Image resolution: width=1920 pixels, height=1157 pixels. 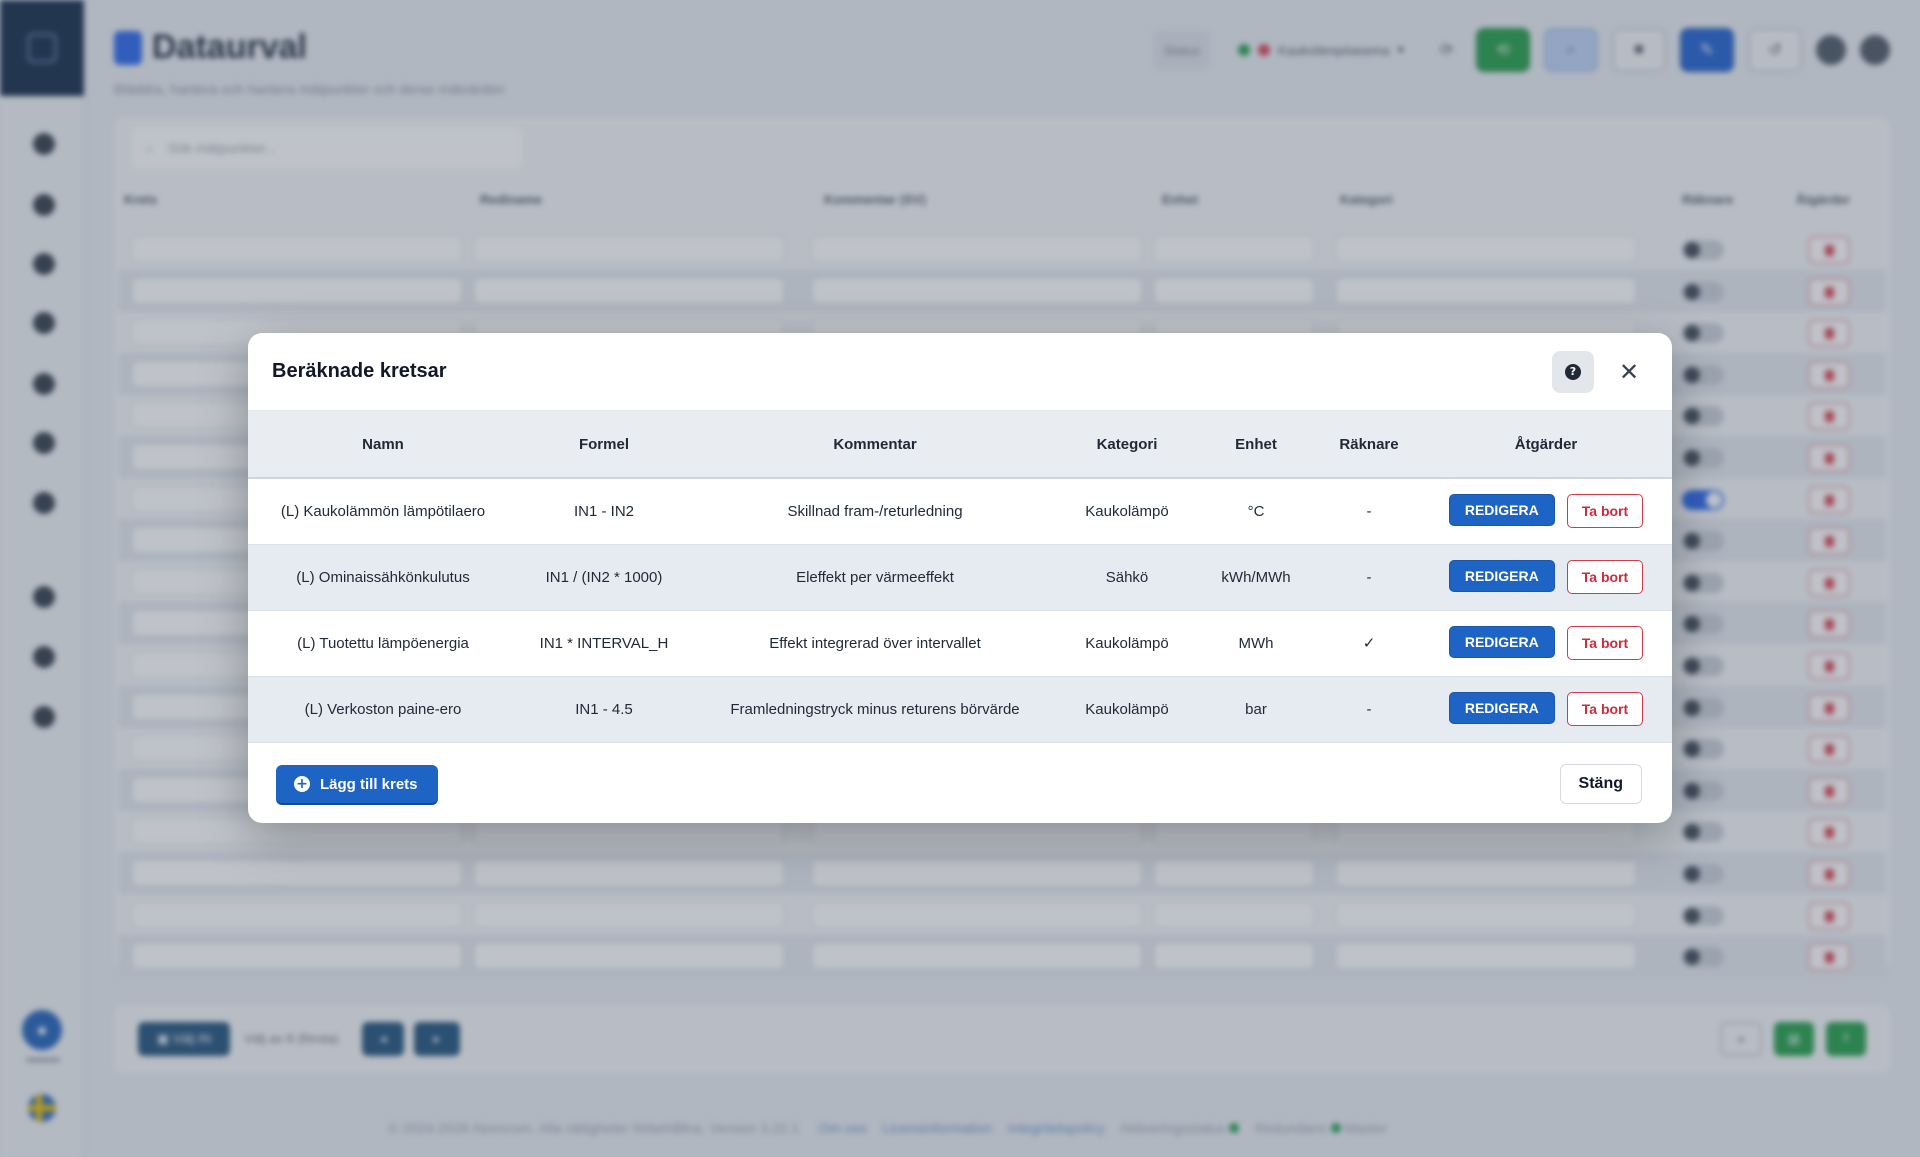 I want to click on dialog-title: Beräknade kretsar, so click(x=359, y=371).